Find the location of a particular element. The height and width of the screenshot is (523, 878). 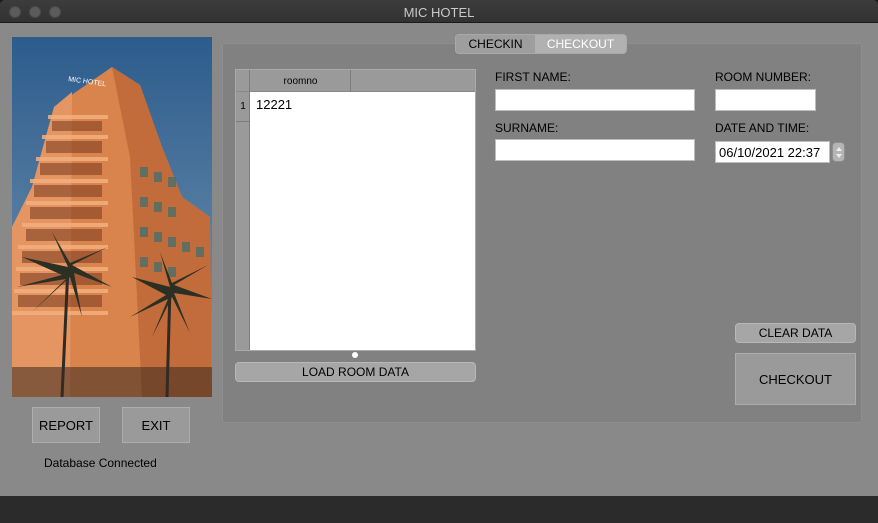

scroll-indicator is located at coordinates (355, 355).